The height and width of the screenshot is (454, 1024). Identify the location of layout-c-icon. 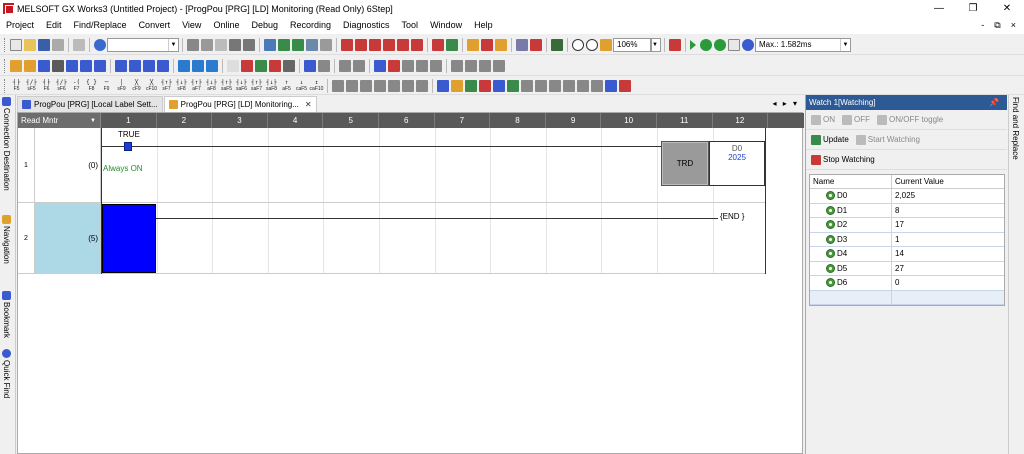
(485, 65).